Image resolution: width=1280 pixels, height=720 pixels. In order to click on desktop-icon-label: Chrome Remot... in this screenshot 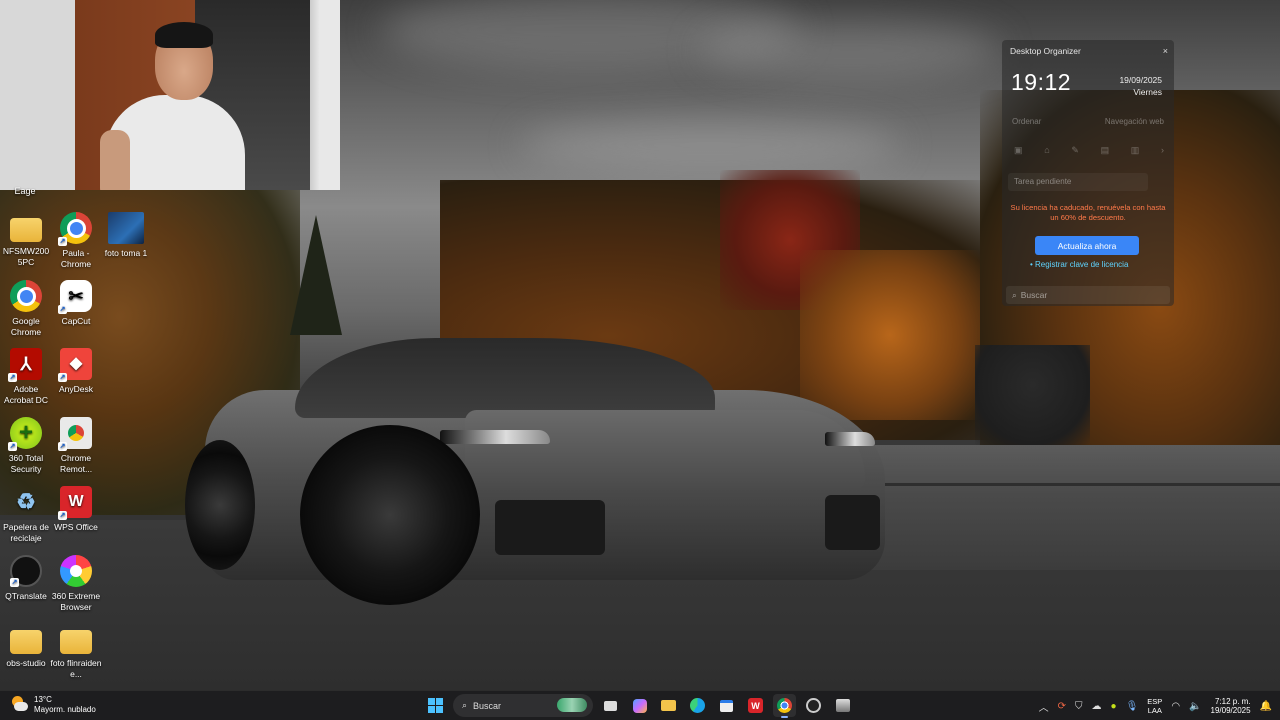, I will do `click(76, 463)`.